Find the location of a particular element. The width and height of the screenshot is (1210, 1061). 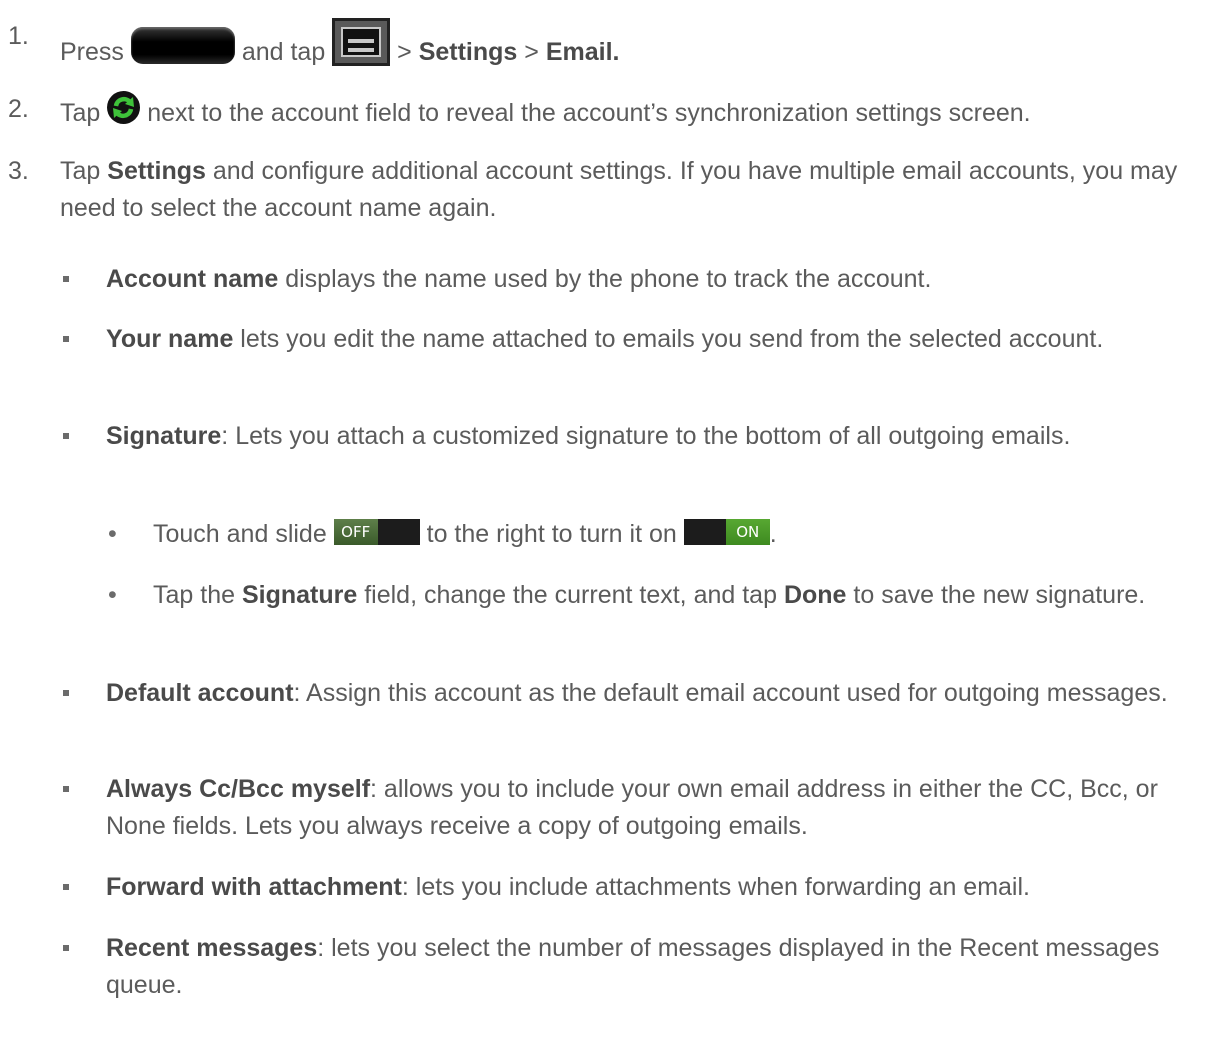

step-1: 1. Press and tap > Settings > Email. is located at coordinates (595, 44).